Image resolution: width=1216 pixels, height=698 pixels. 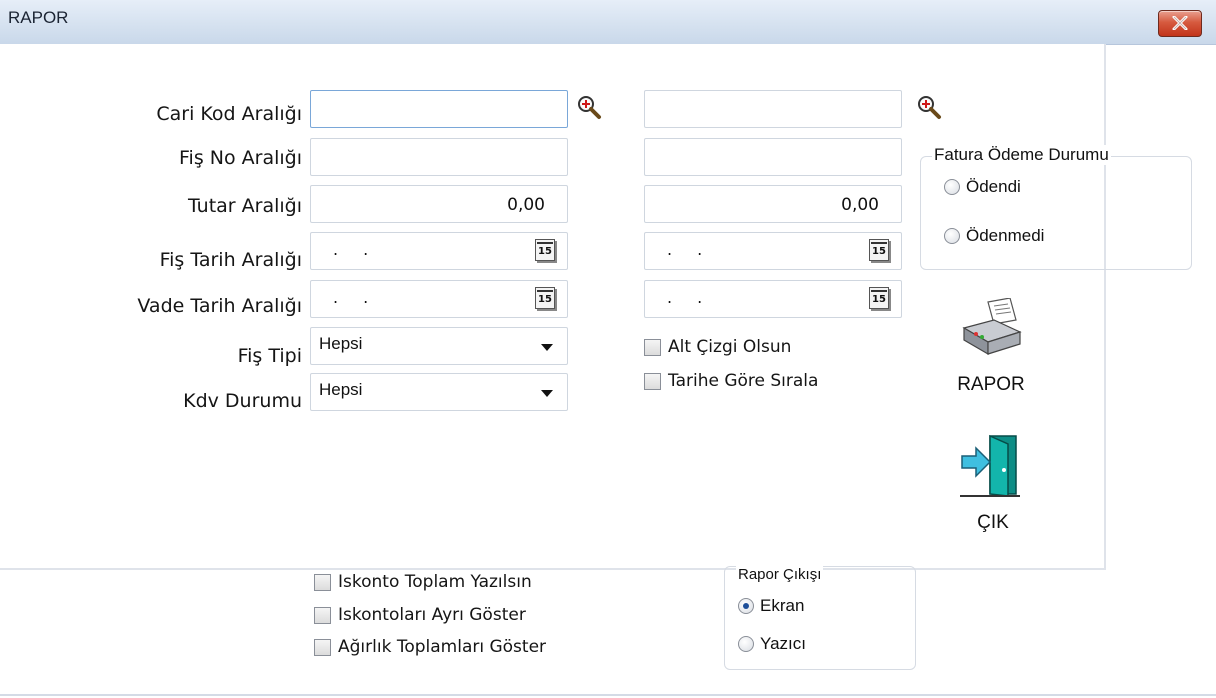 What do you see at coordinates (773, 251) in the screenshot?
I see `fis-tarih-to-input: . . 15` at bounding box center [773, 251].